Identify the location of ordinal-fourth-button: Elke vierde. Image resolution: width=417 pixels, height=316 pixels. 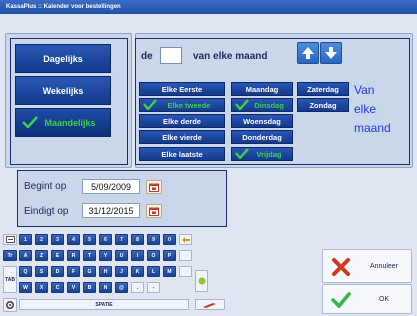
(182, 137).